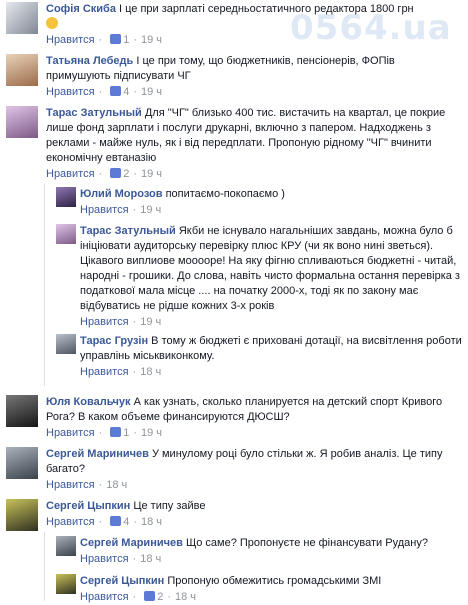 The image size is (468, 605). I want to click on comment-text: попитаємо-покопаємо ), so click(225, 194).